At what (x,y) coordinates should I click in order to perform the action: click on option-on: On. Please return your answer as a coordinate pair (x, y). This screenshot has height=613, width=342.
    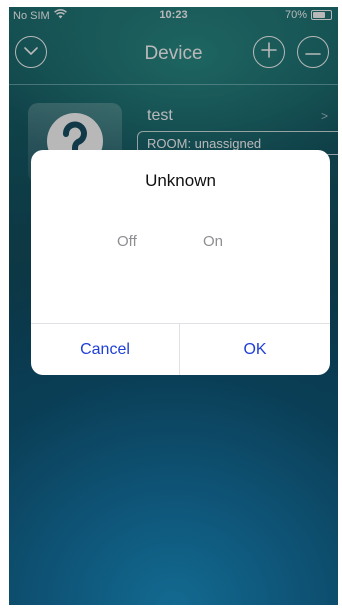
    Looking at the image, I should click on (213, 241).